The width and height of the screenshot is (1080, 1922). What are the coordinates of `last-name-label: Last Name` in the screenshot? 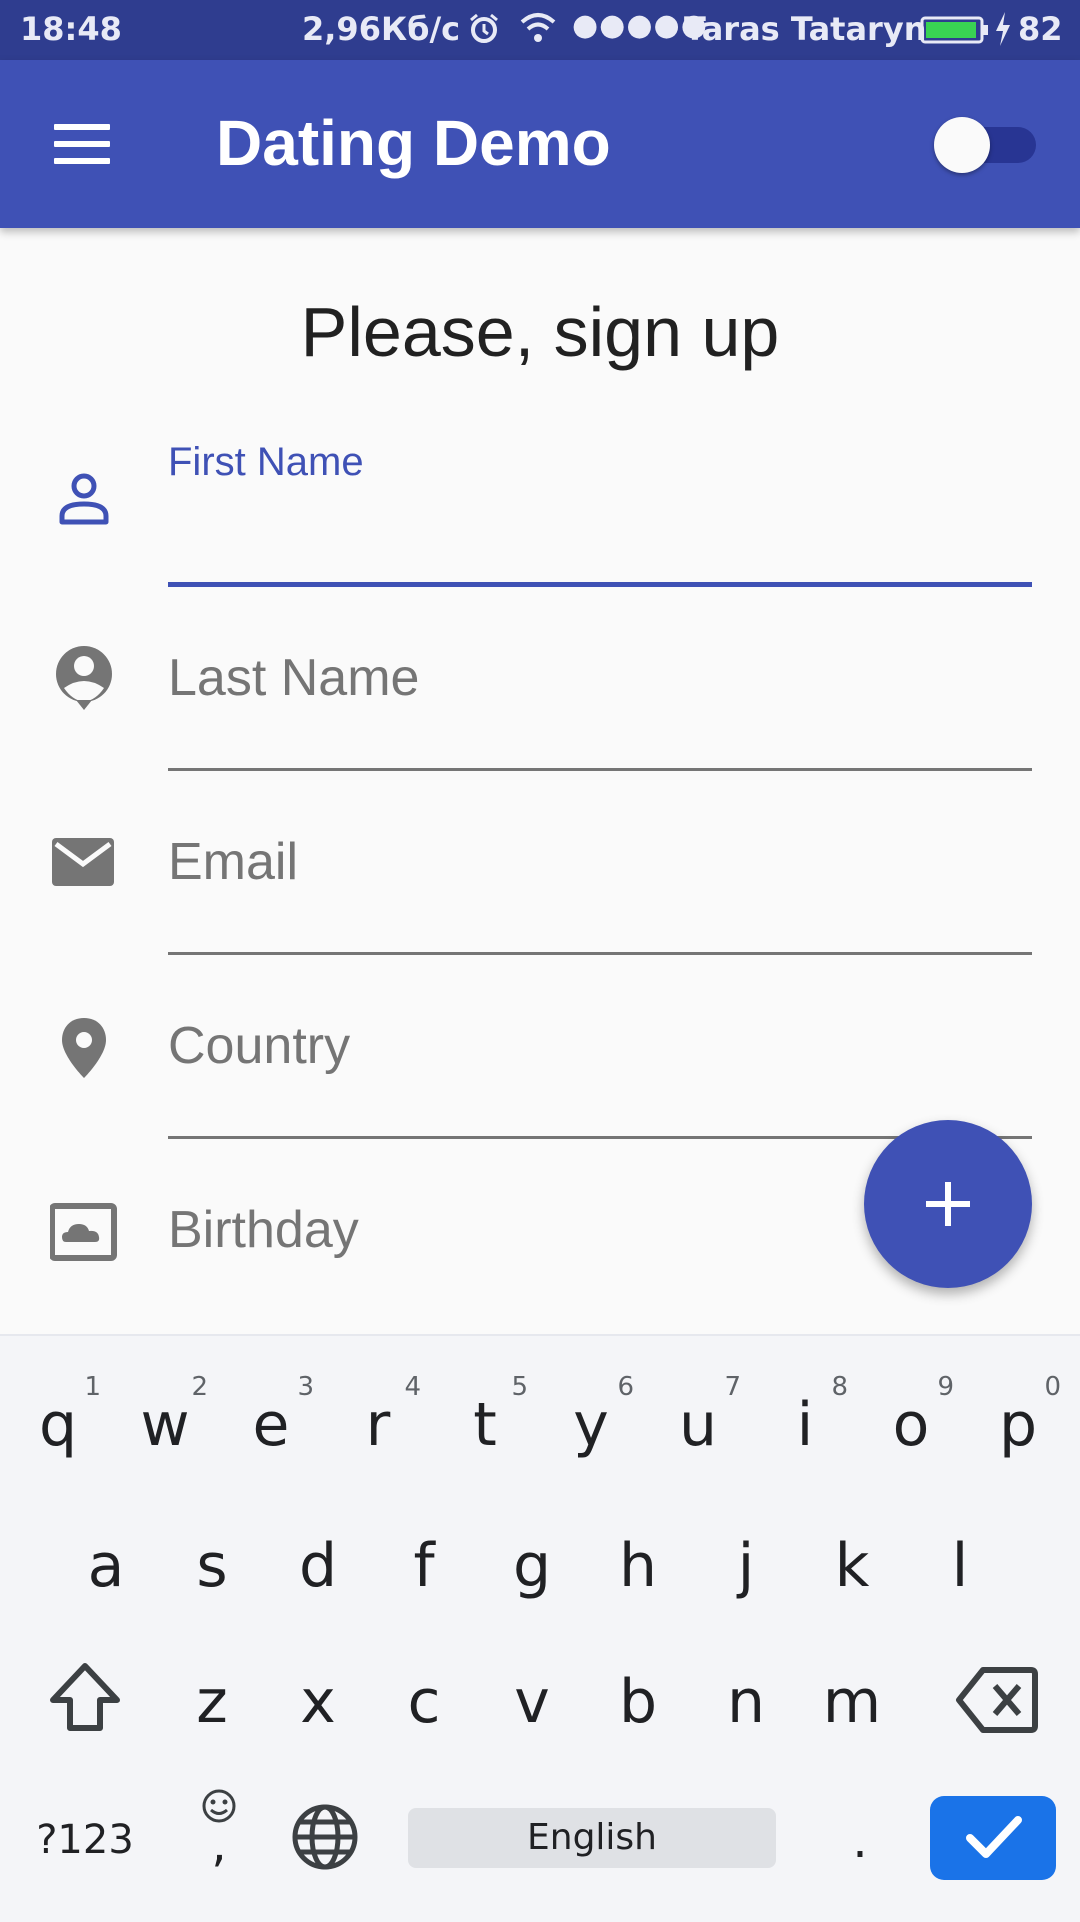 It's located at (294, 678).